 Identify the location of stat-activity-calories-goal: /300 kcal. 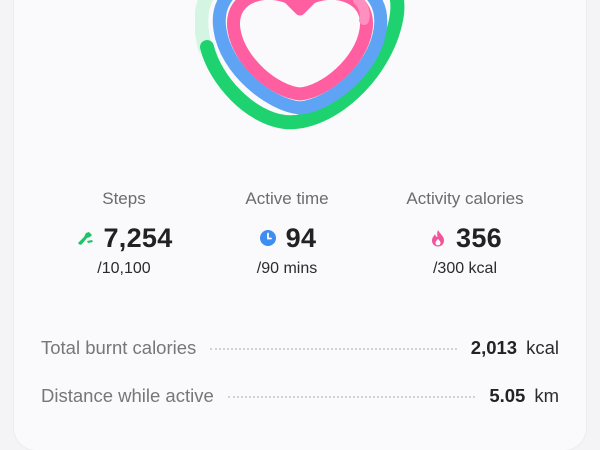
(465, 268).